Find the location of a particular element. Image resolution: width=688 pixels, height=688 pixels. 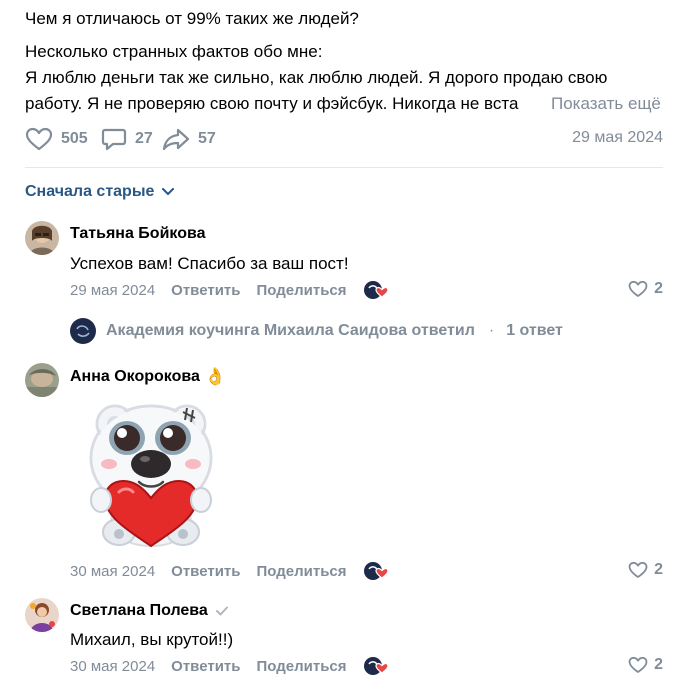

comment-author-name: Светлана Полева is located at coordinates (139, 610).